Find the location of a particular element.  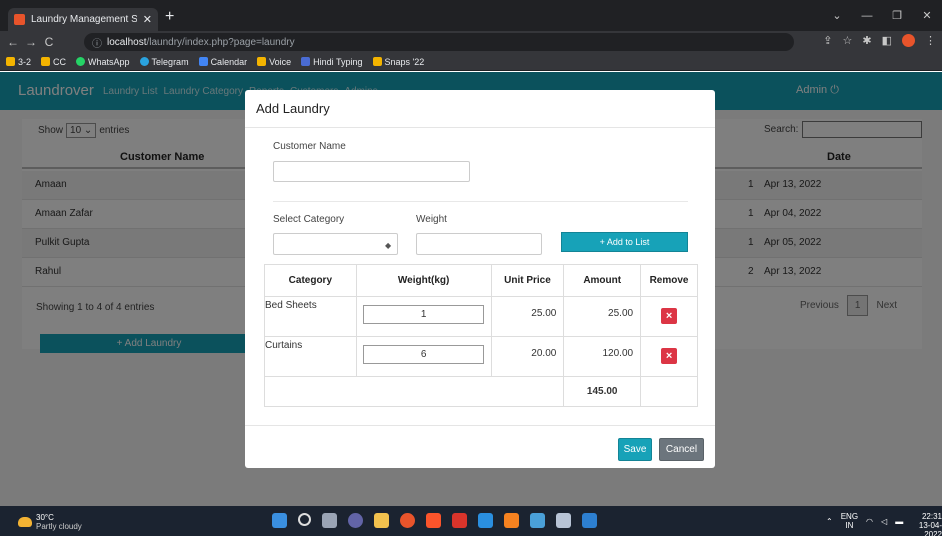

column-amount: Amount is located at coordinates (602, 280).